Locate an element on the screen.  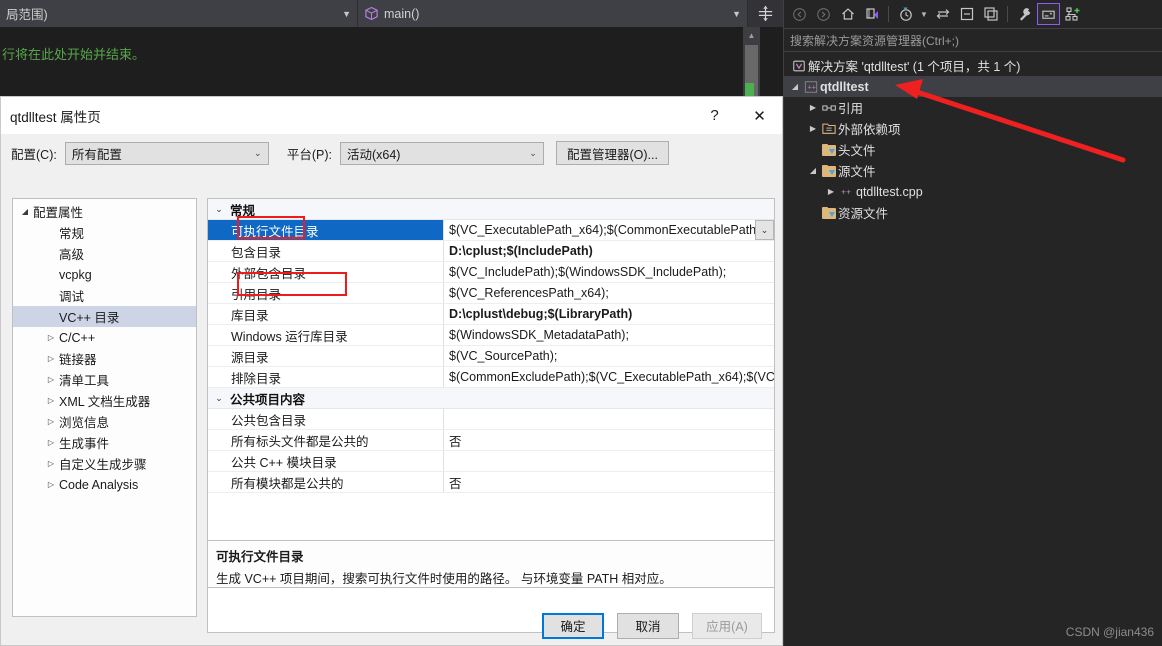
show-all-files-icon is located at coordinates (990, 14).